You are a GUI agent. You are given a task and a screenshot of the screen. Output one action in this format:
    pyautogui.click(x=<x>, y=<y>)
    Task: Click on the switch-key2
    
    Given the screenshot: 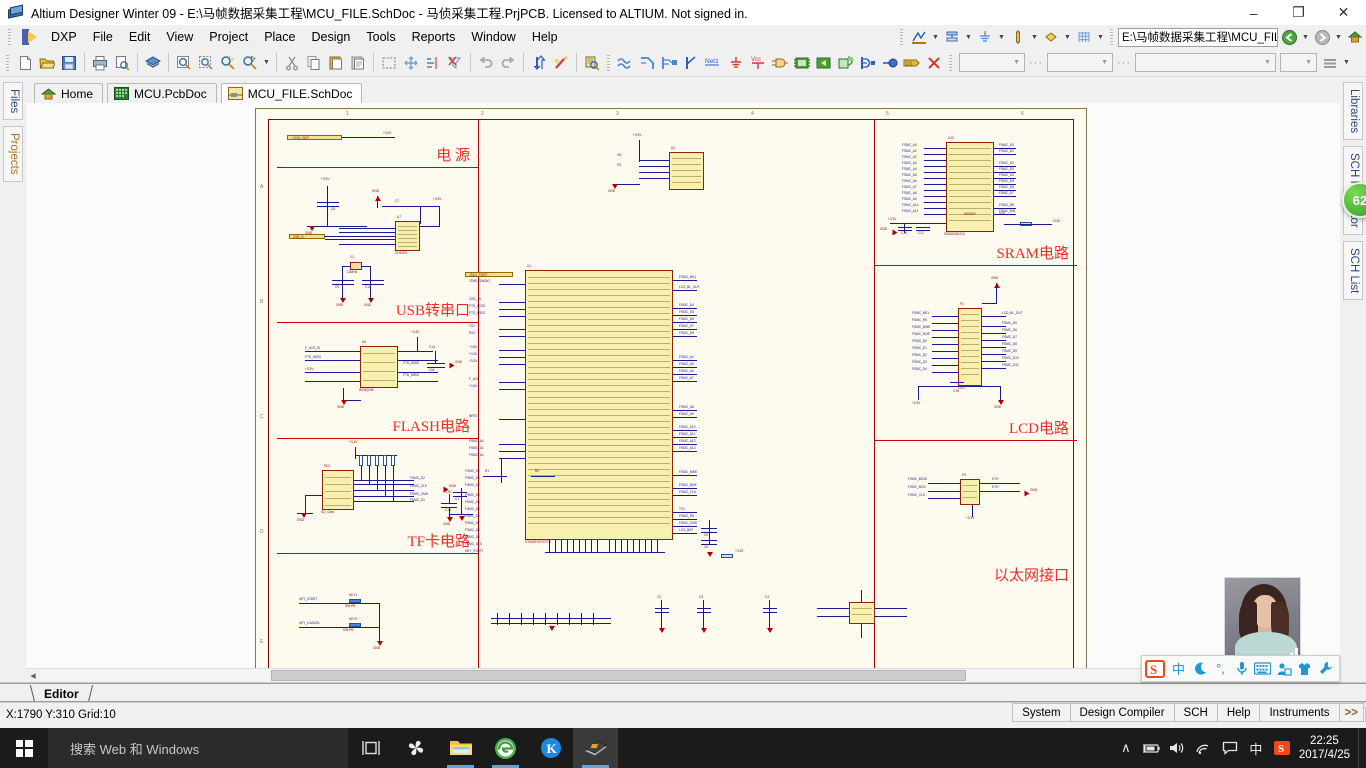 What is the action you would take?
    pyautogui.click(x=355, y=625)
    